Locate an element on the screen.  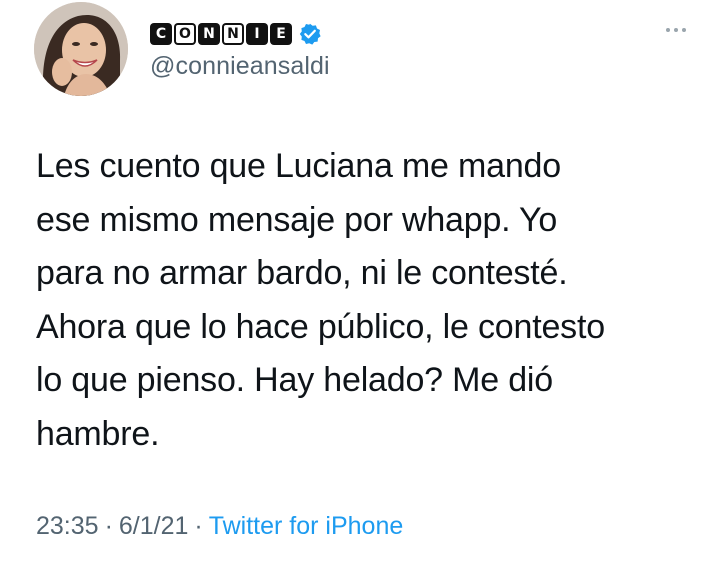
display-name-letter-6: E is located at coordinates (281, 34).